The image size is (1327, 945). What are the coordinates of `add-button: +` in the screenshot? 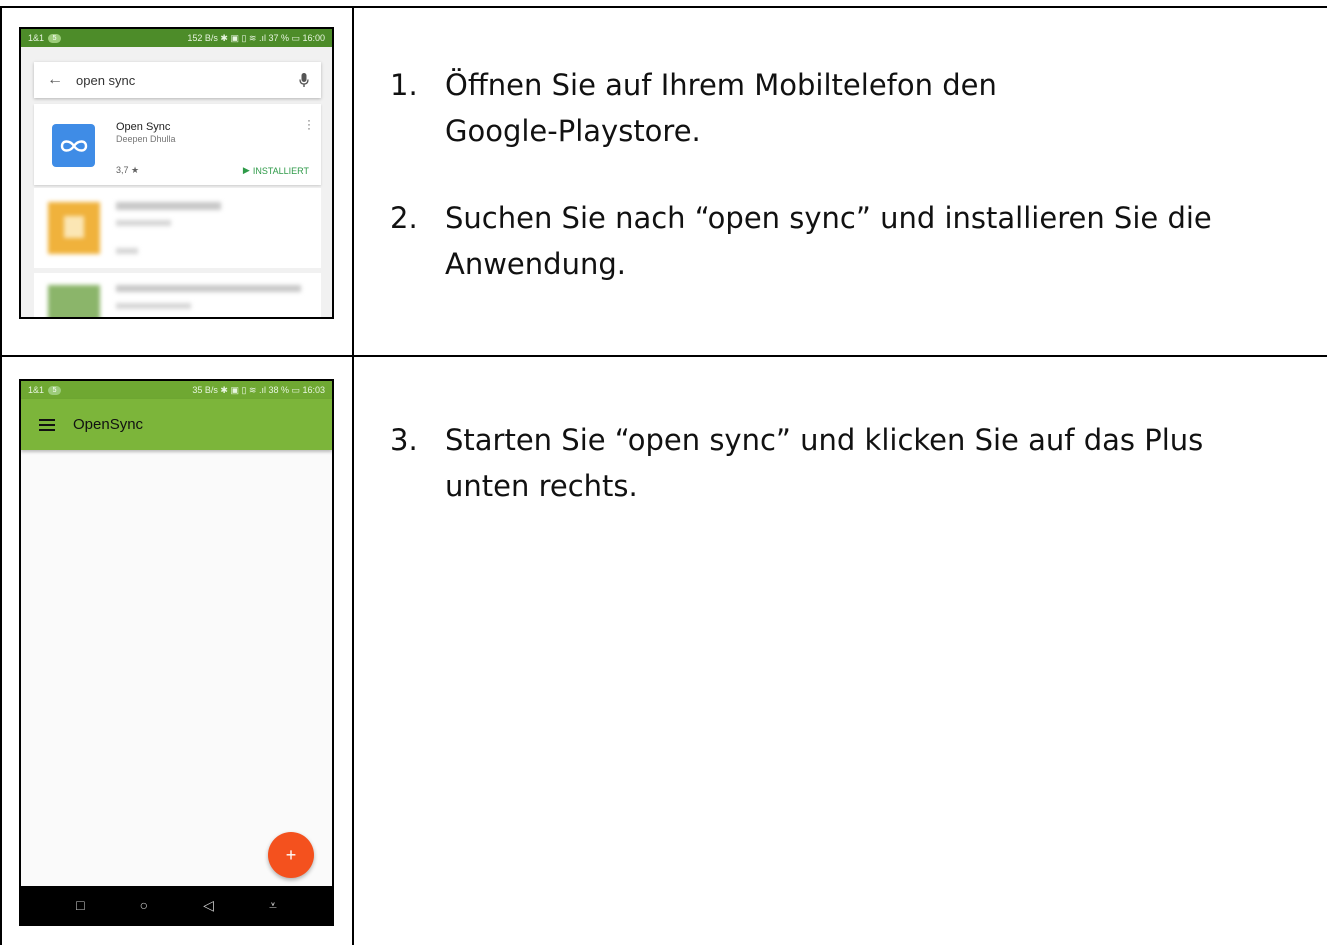 It's located at (291, 855).